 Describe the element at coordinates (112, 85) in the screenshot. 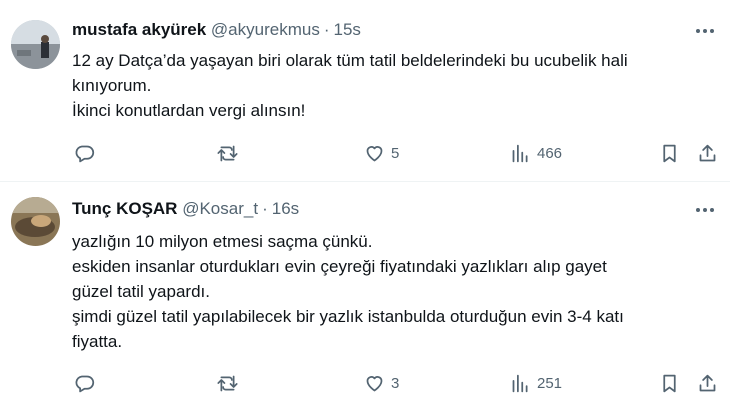

I see `tweet-text-line: kınıyorum.` at that location.